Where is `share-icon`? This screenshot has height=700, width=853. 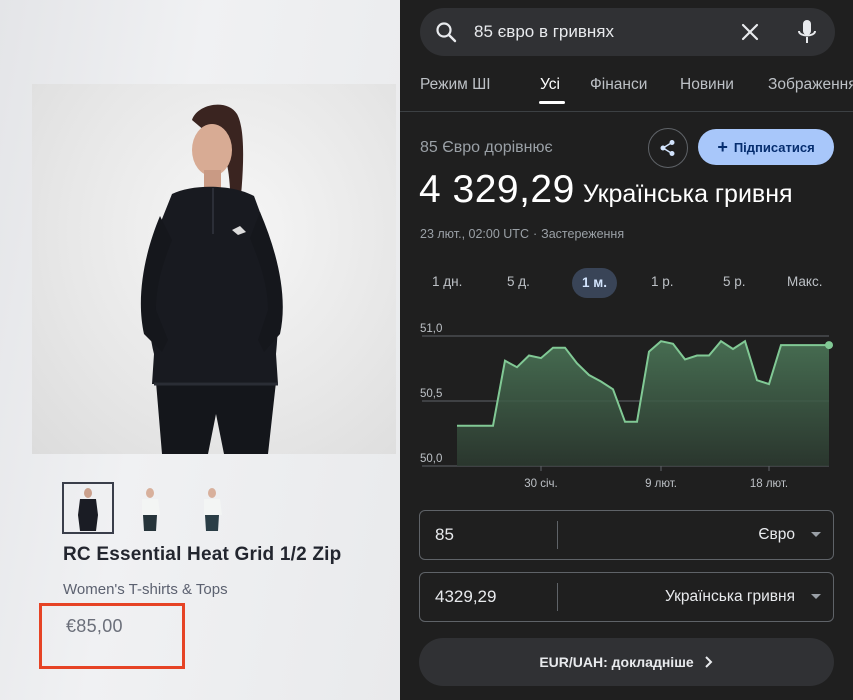
share-icon is located at coordinates (667, 148).